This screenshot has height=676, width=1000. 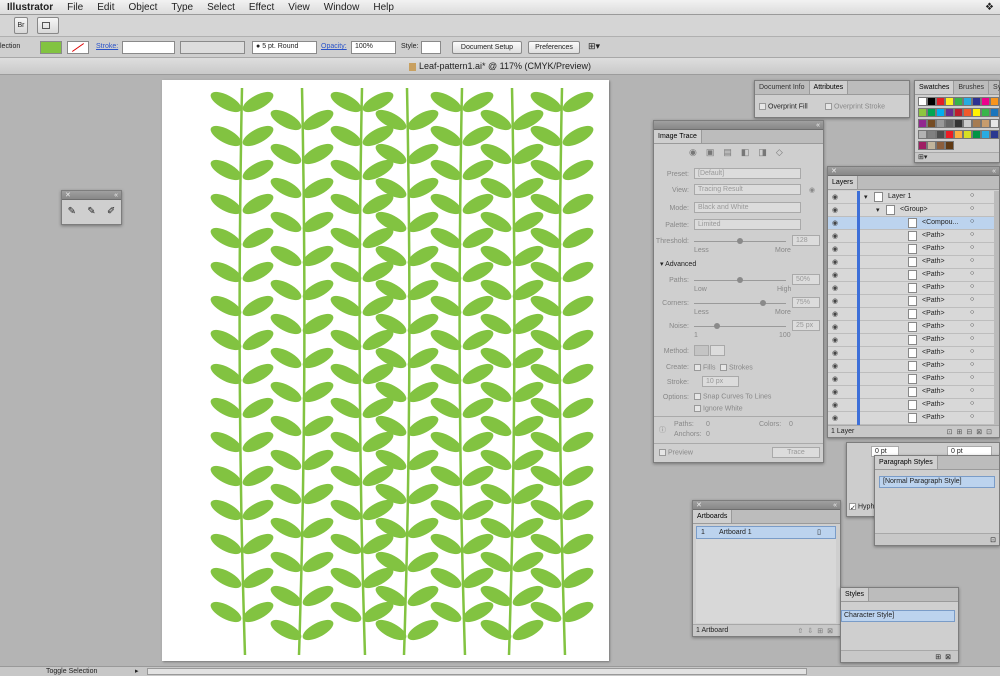 What do you see at coordinates (487, 47) in the screenshot?
I see `document-setup-button: Document Setup` at bounding box center [487, 47].